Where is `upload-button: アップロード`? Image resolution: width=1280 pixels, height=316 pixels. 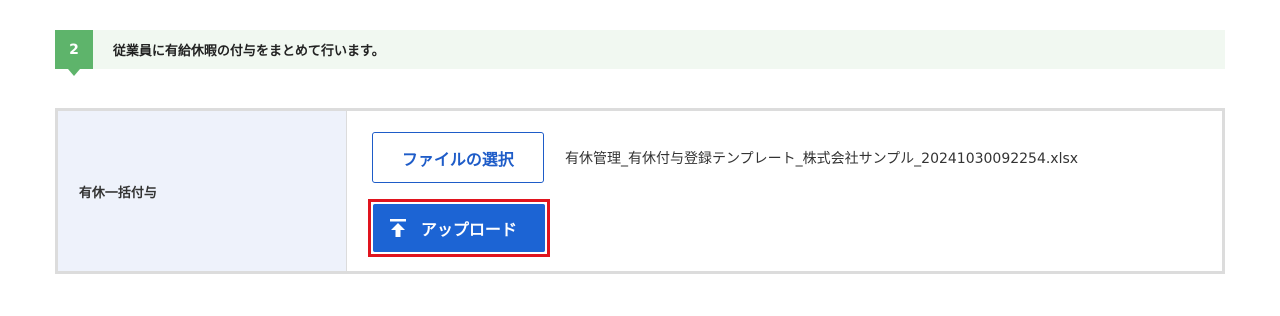
upload-button: アップロード is located at coordinates (459, 228).